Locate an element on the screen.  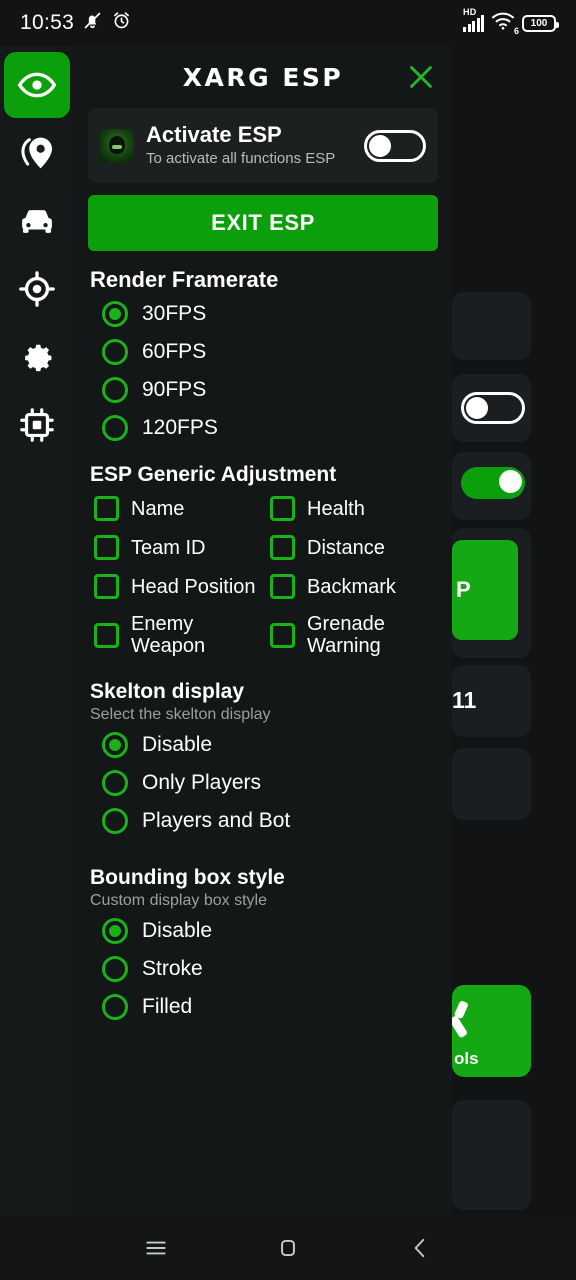
battery-level-label: 100 is located at coordinates (539, 23).